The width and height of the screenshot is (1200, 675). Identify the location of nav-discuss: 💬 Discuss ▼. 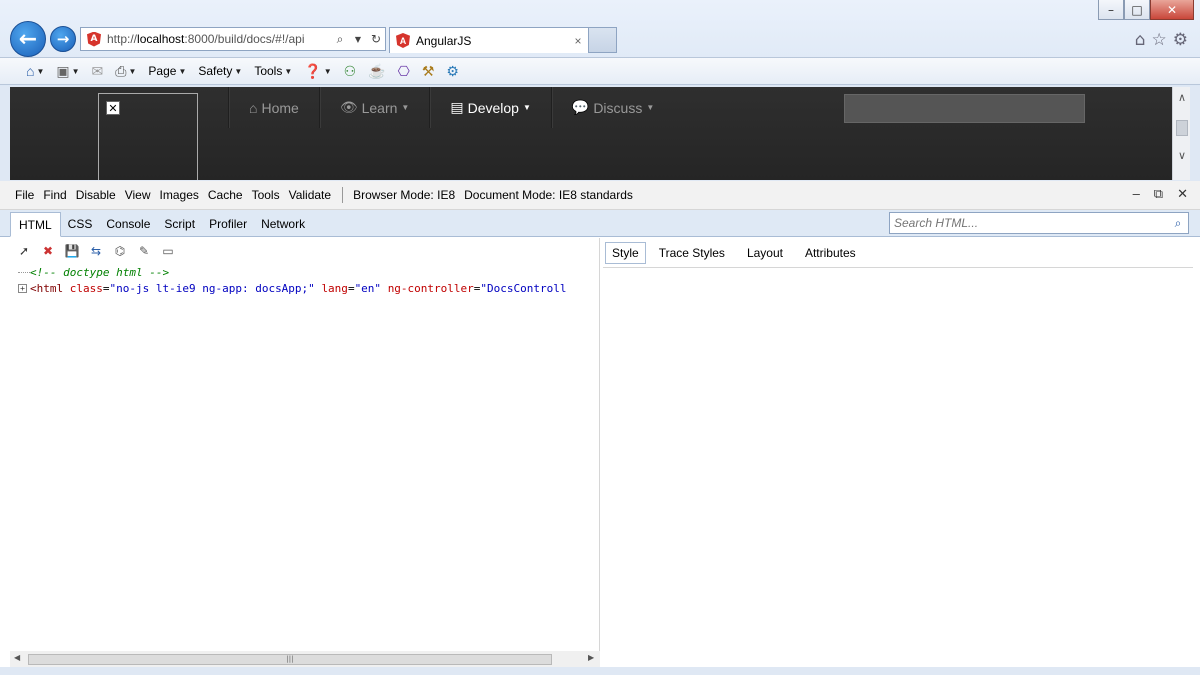
(612, 107).